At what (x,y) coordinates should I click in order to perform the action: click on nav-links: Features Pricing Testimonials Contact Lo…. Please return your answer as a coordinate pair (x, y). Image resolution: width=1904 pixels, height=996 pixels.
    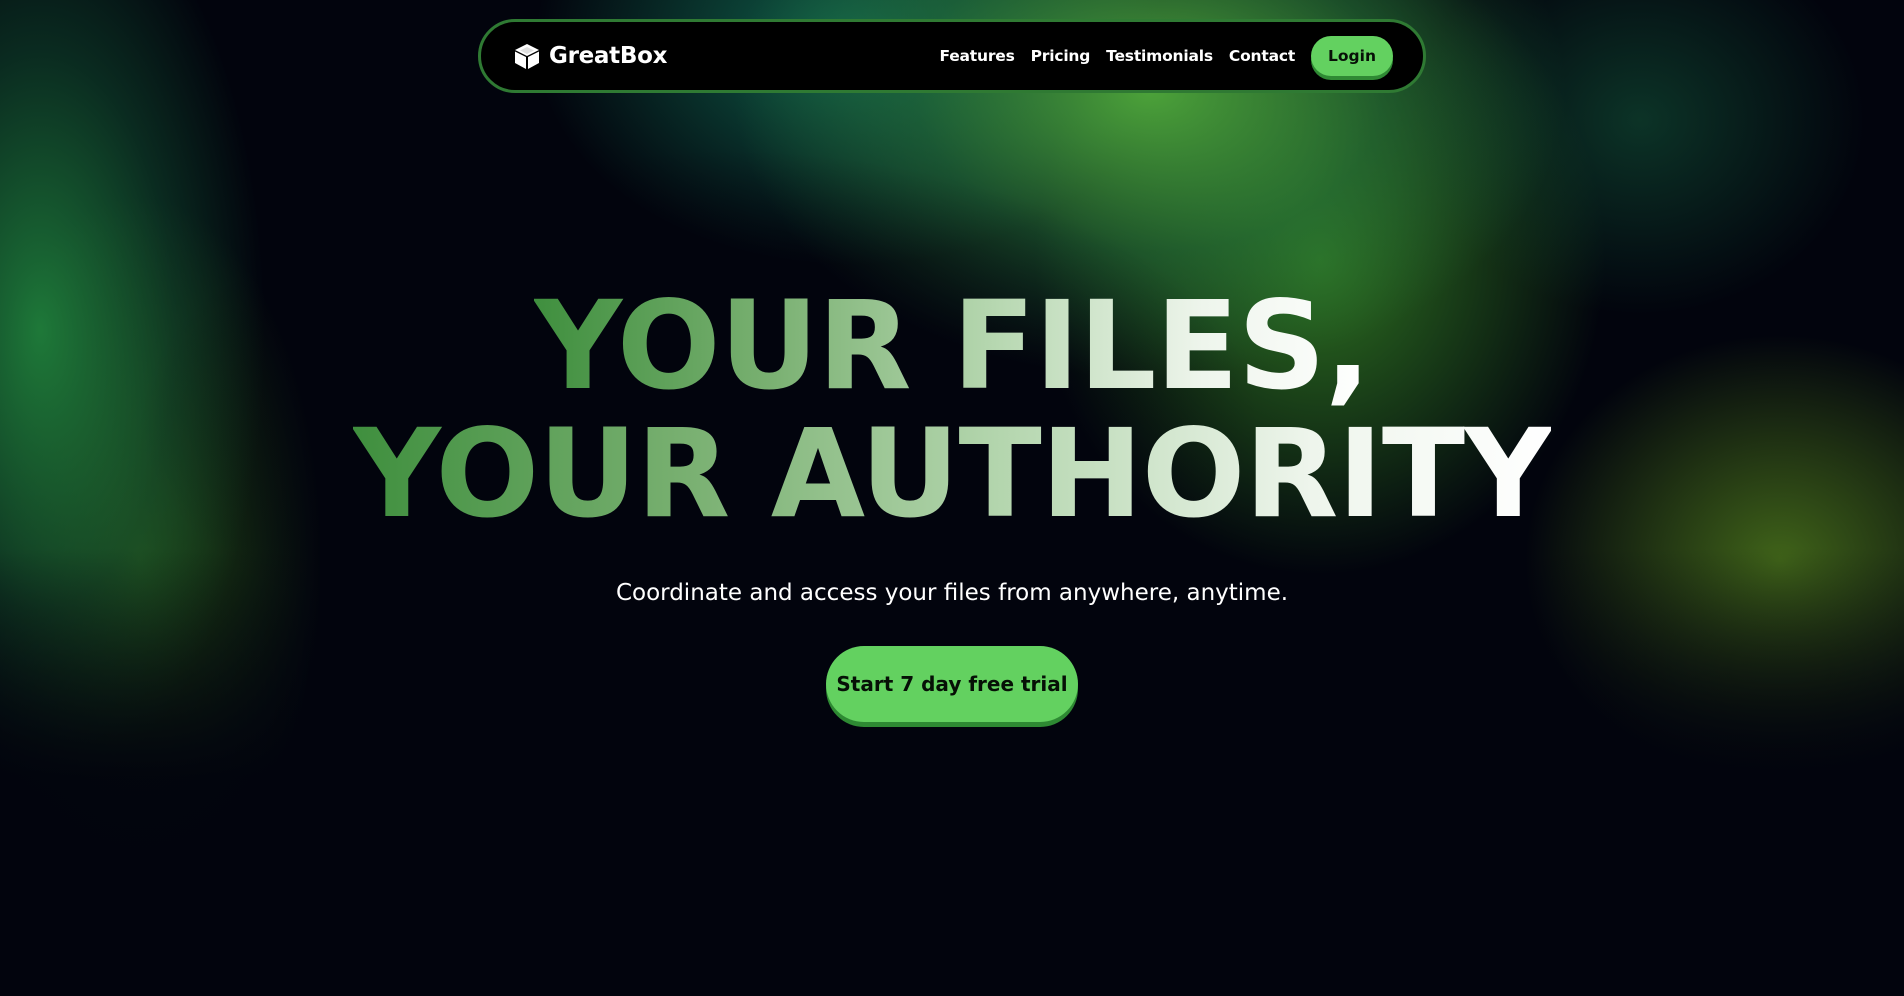
    Looking at the image, I should click on (1166, 56).